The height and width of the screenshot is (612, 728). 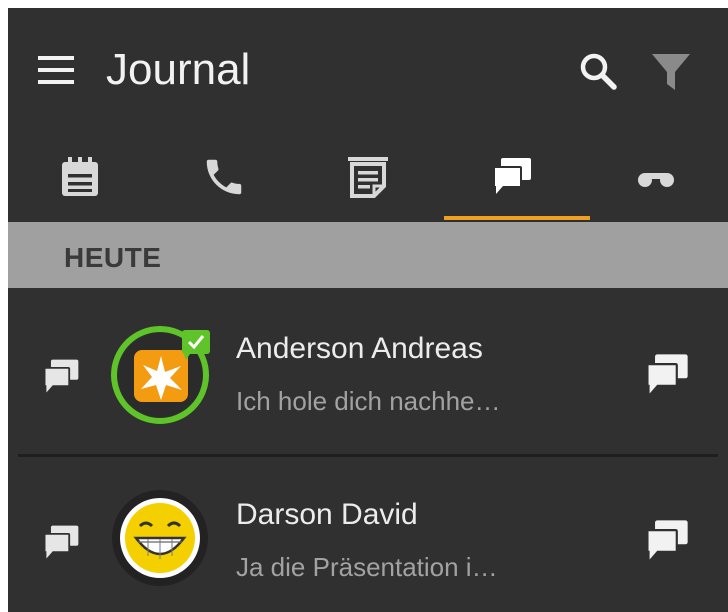 I want to click on page-title: Journal, so click(x=178, y=69).